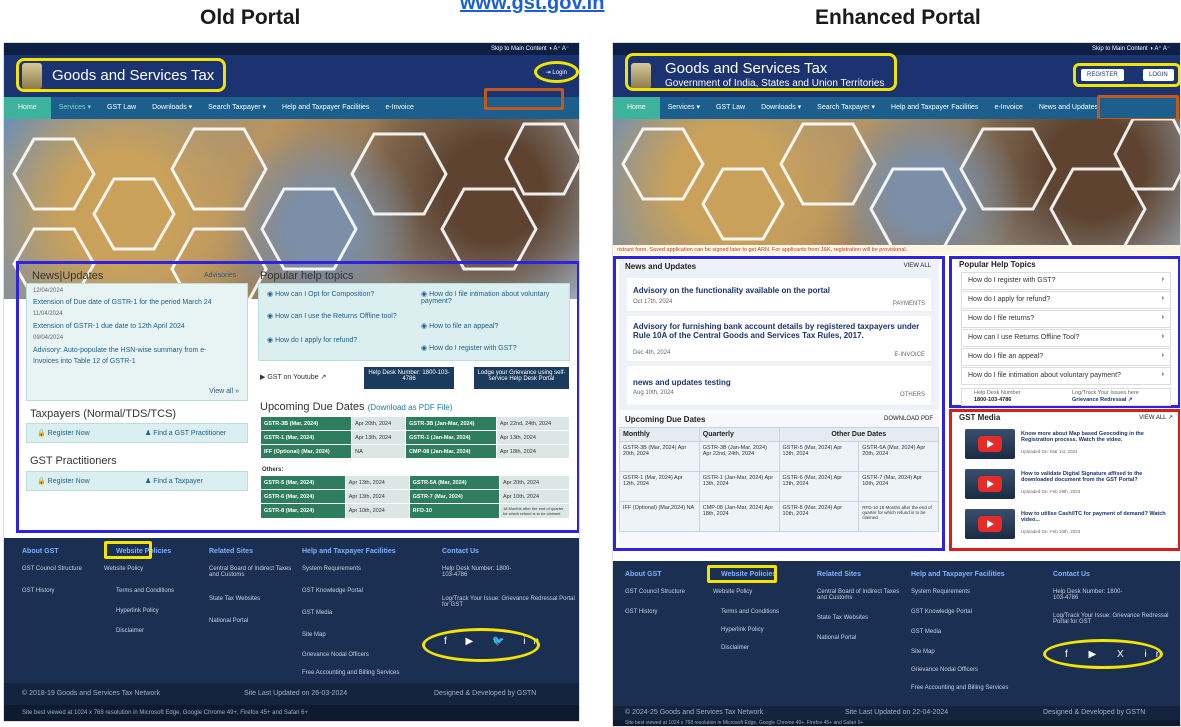 This screenshot has width=1181, height=727. What do you see at coordinates (1156, 417) in the screenshot?
I see `media-view-all: VIEW ALL ↗` at bounding box center [1156, 417].